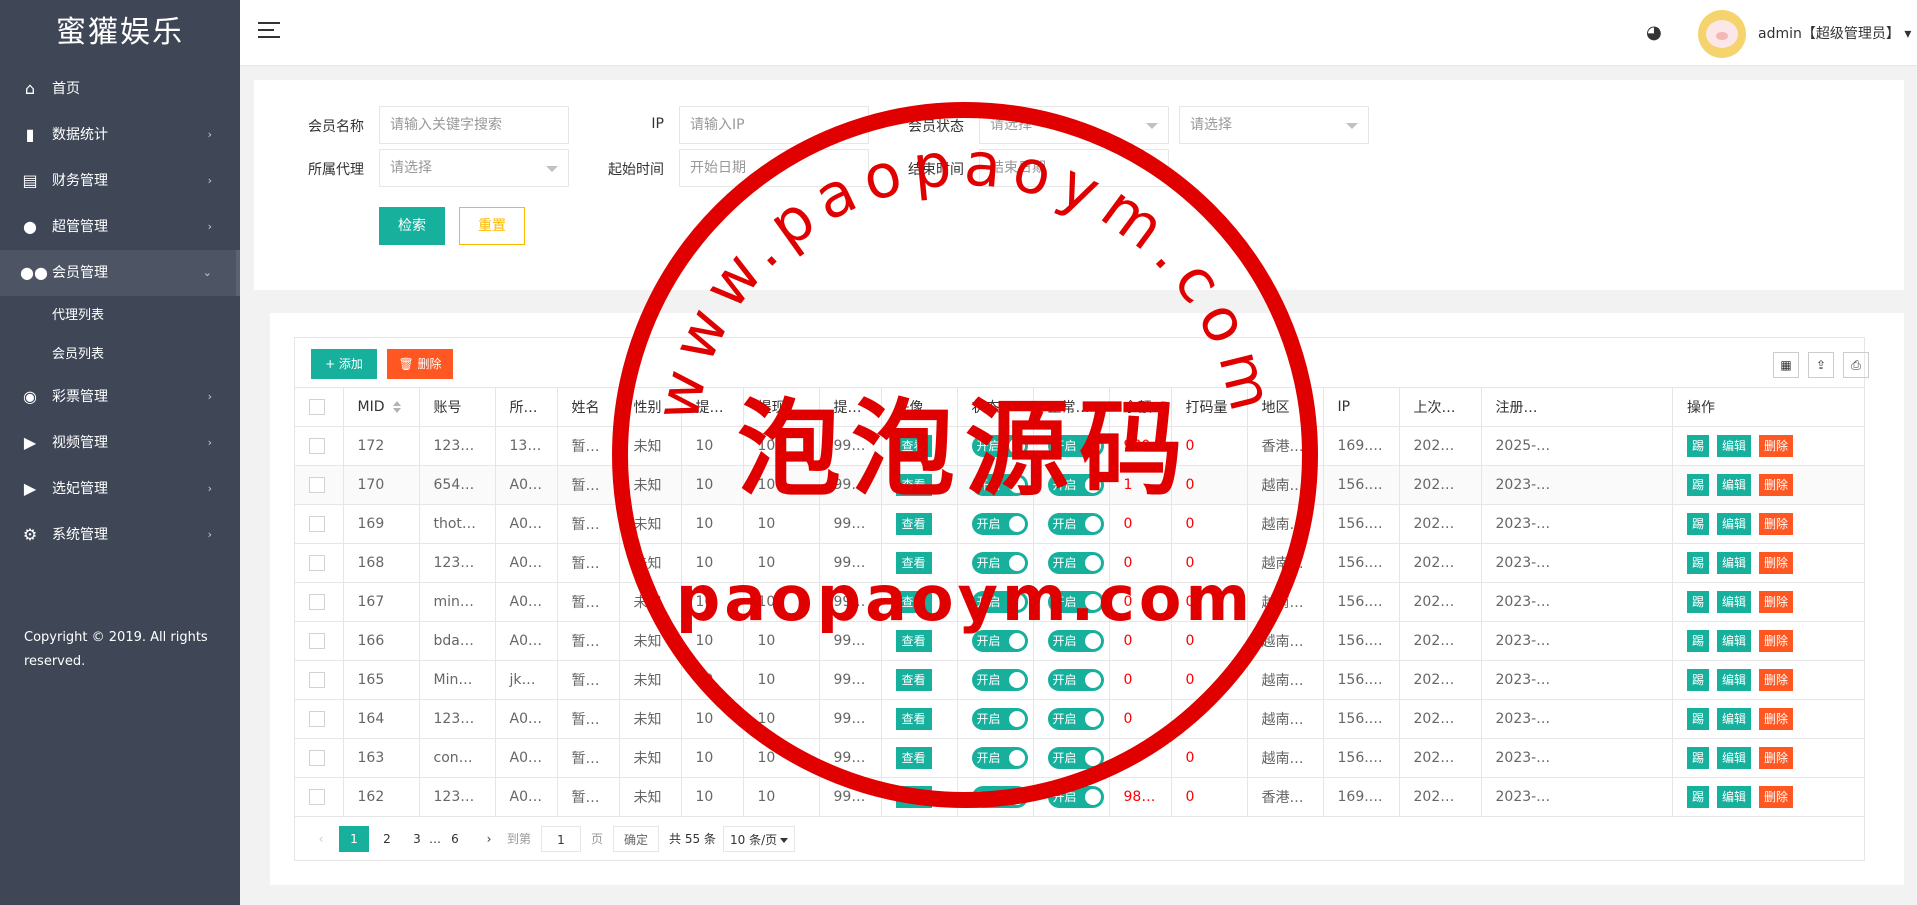 The width and height of the screenshot is (1917, 905). I want to click on page-current: 1, so click(354, 839).